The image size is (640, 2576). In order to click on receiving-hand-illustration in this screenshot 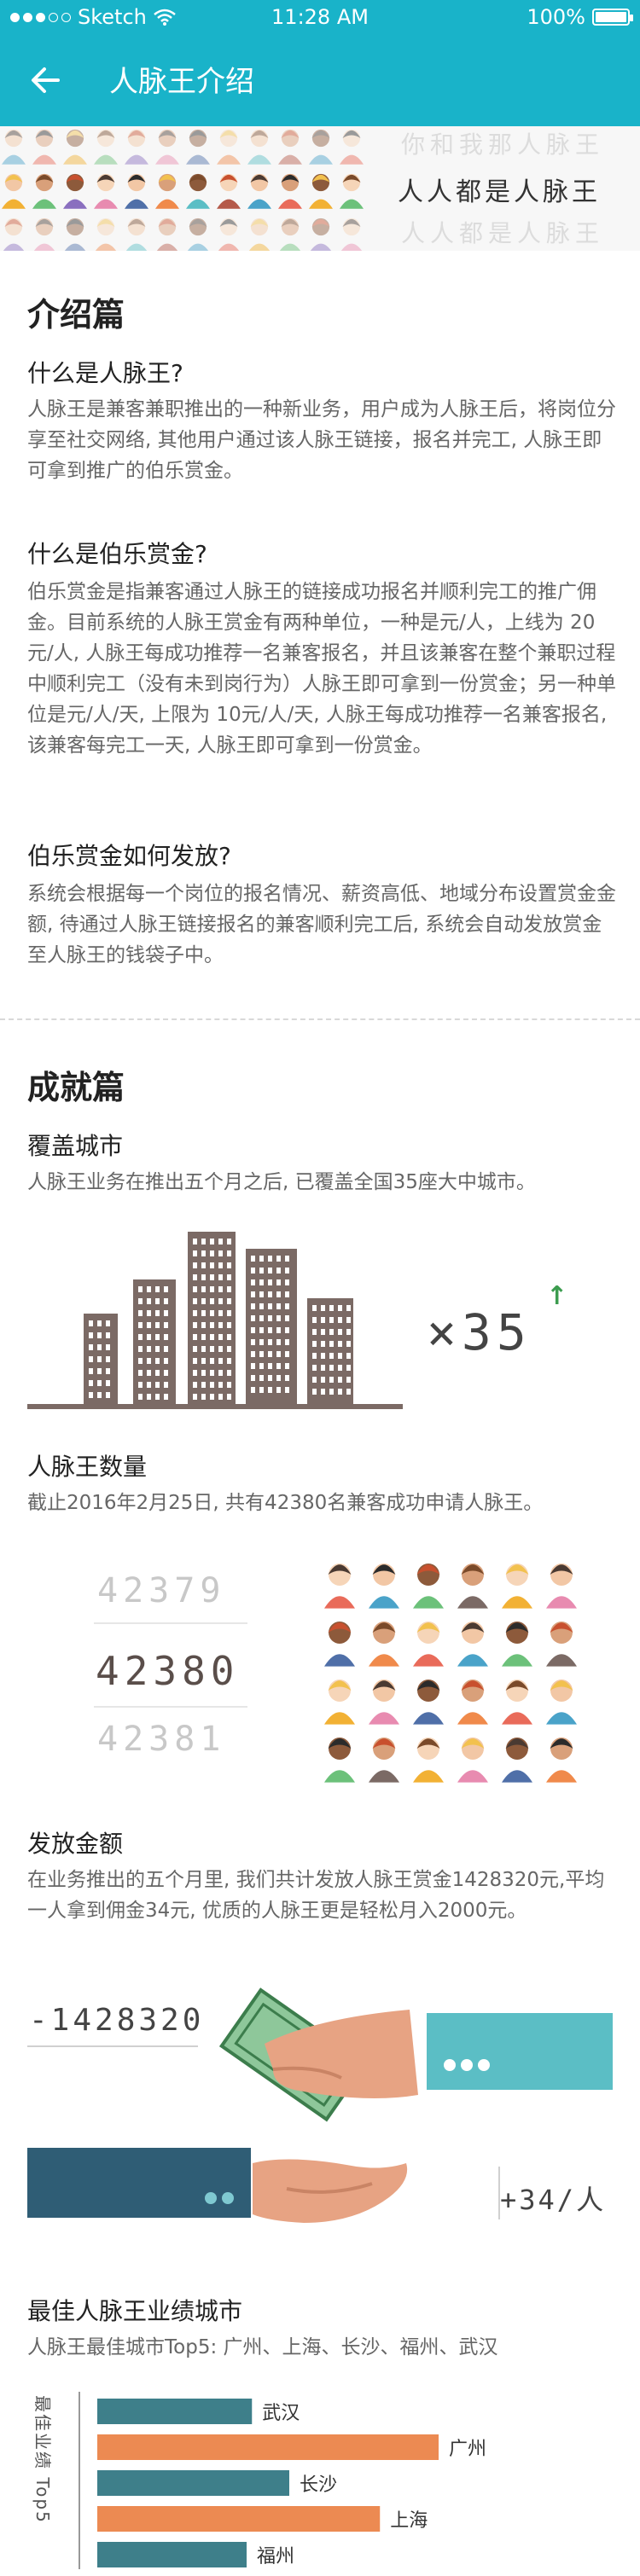, I will do `click(330, 2191)`.